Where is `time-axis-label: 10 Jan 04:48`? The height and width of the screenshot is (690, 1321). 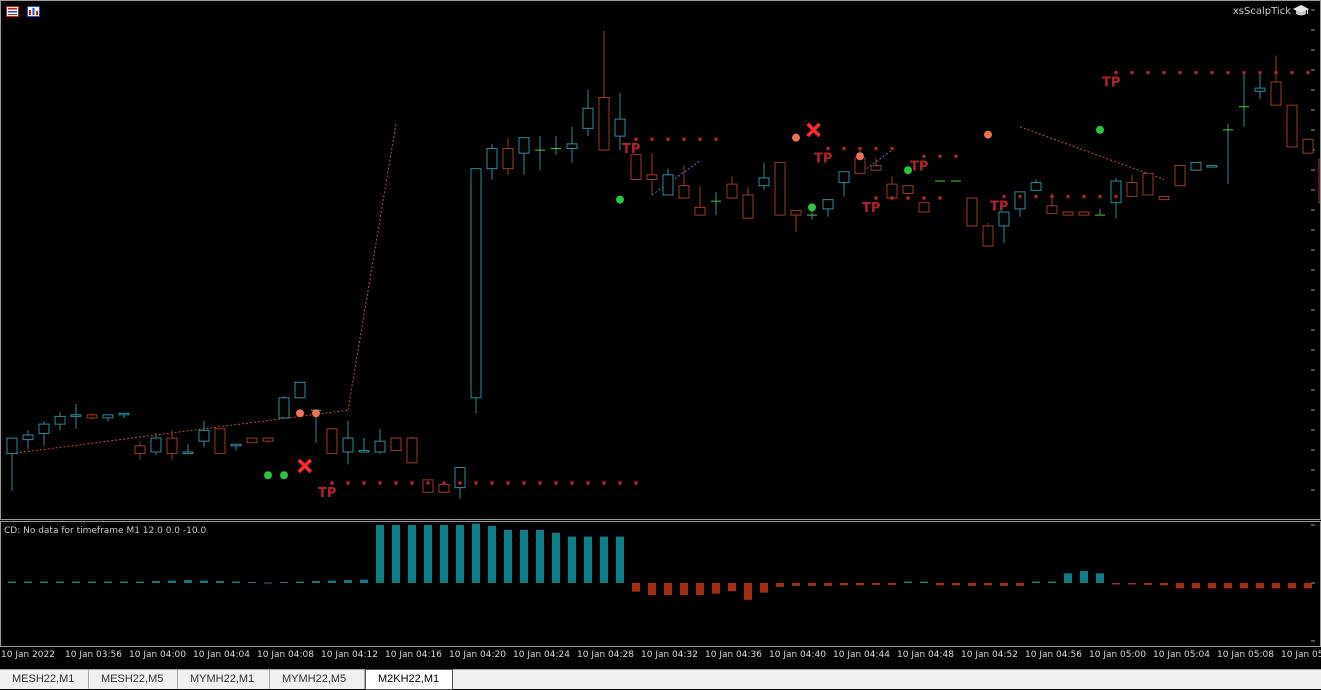
time-axis-label: 10 Jan 04:48 is located at coordinates (925, 655).